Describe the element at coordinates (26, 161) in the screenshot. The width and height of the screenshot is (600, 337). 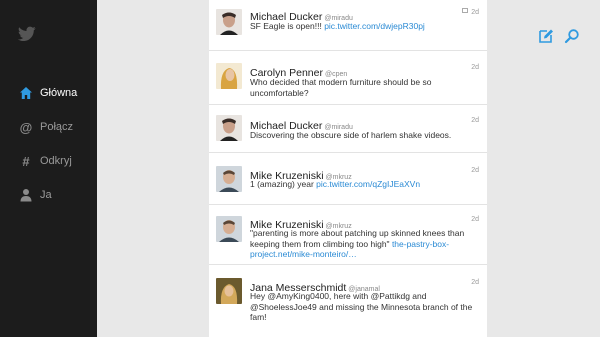
I see `hashtag-icon: #` at that location.